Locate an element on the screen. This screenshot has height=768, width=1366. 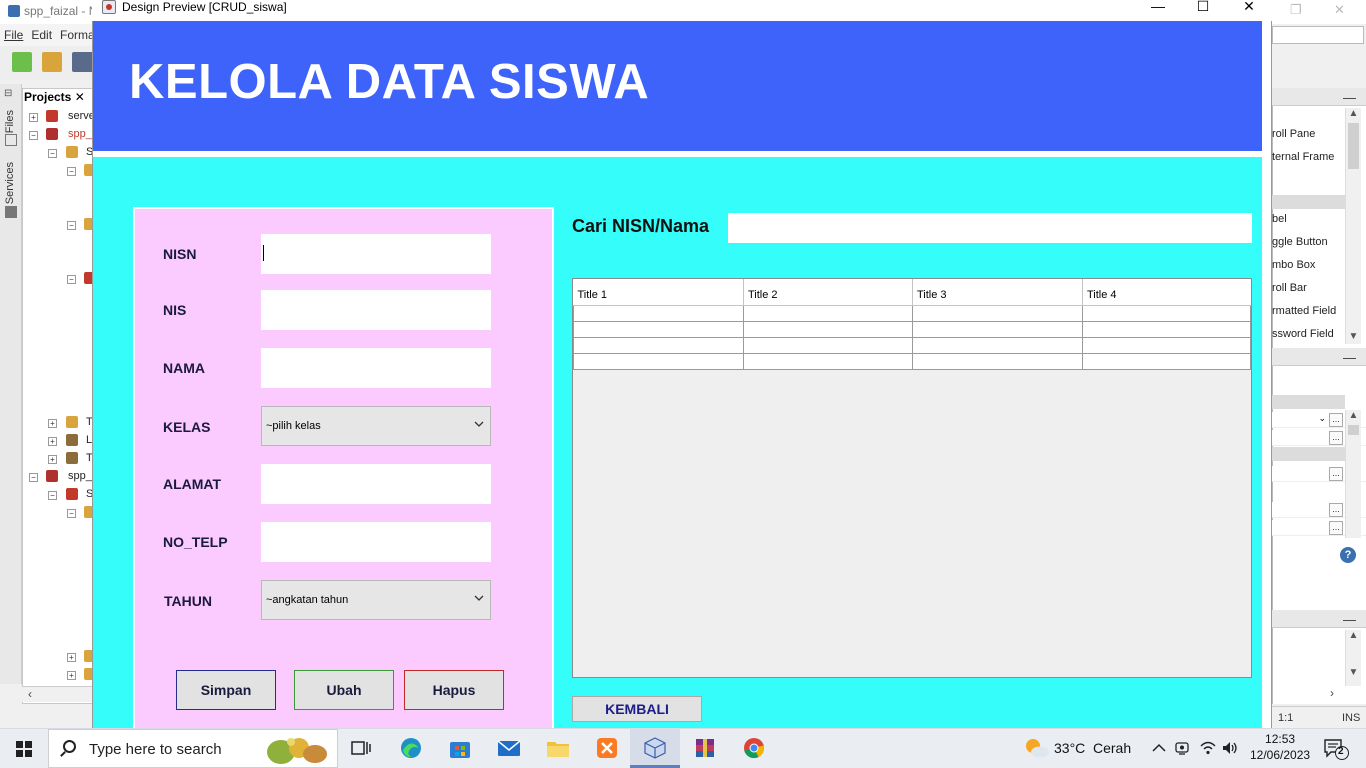
quick-search-input is located at coordinates (1318, 35).